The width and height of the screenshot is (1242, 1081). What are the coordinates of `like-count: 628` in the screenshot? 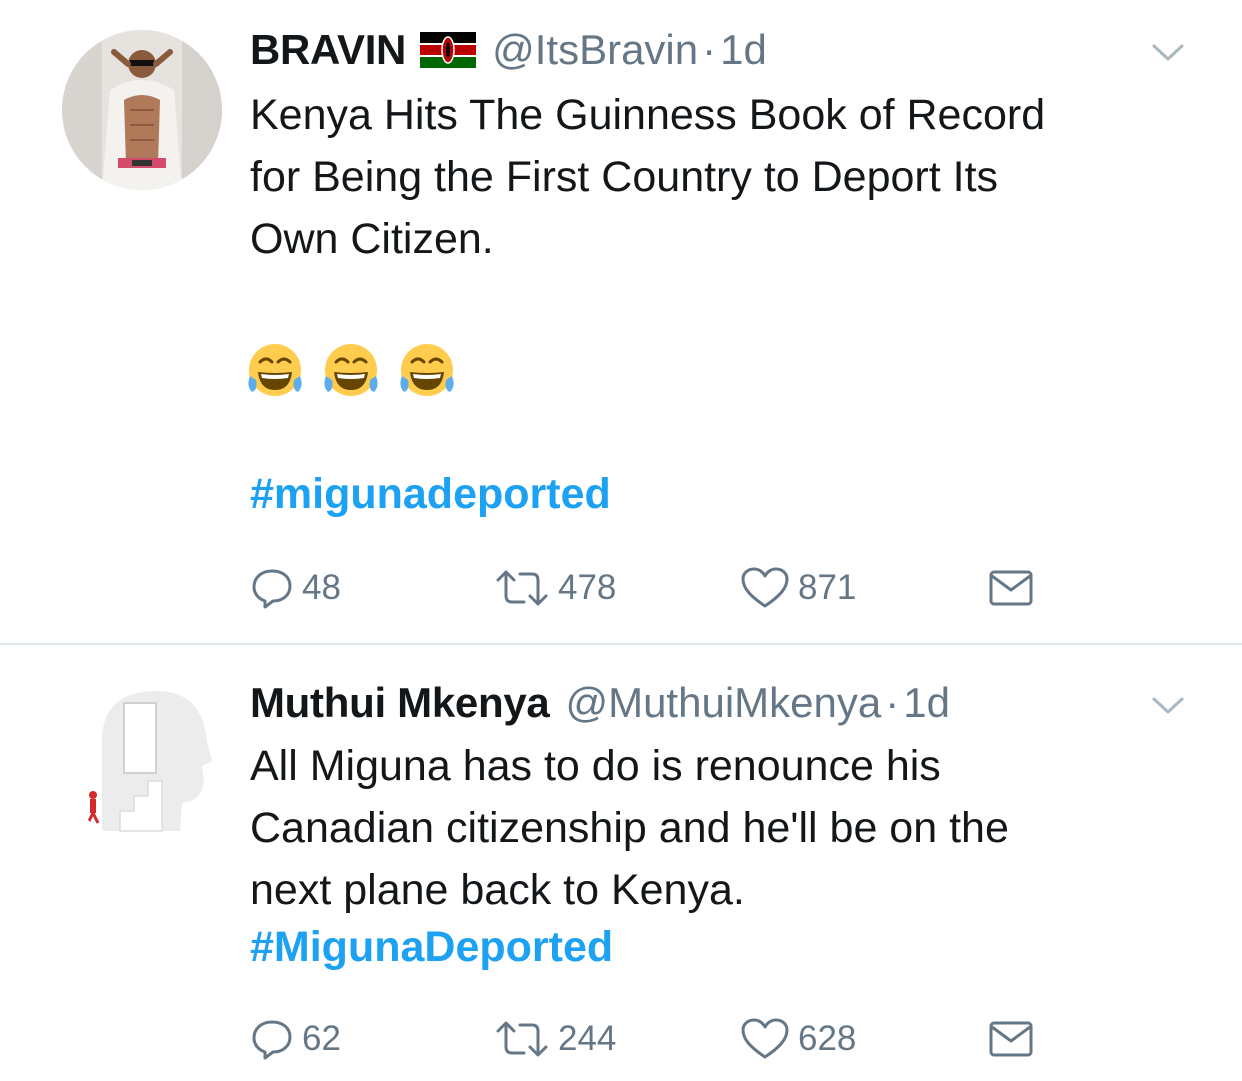 It's located at (827, 1038).